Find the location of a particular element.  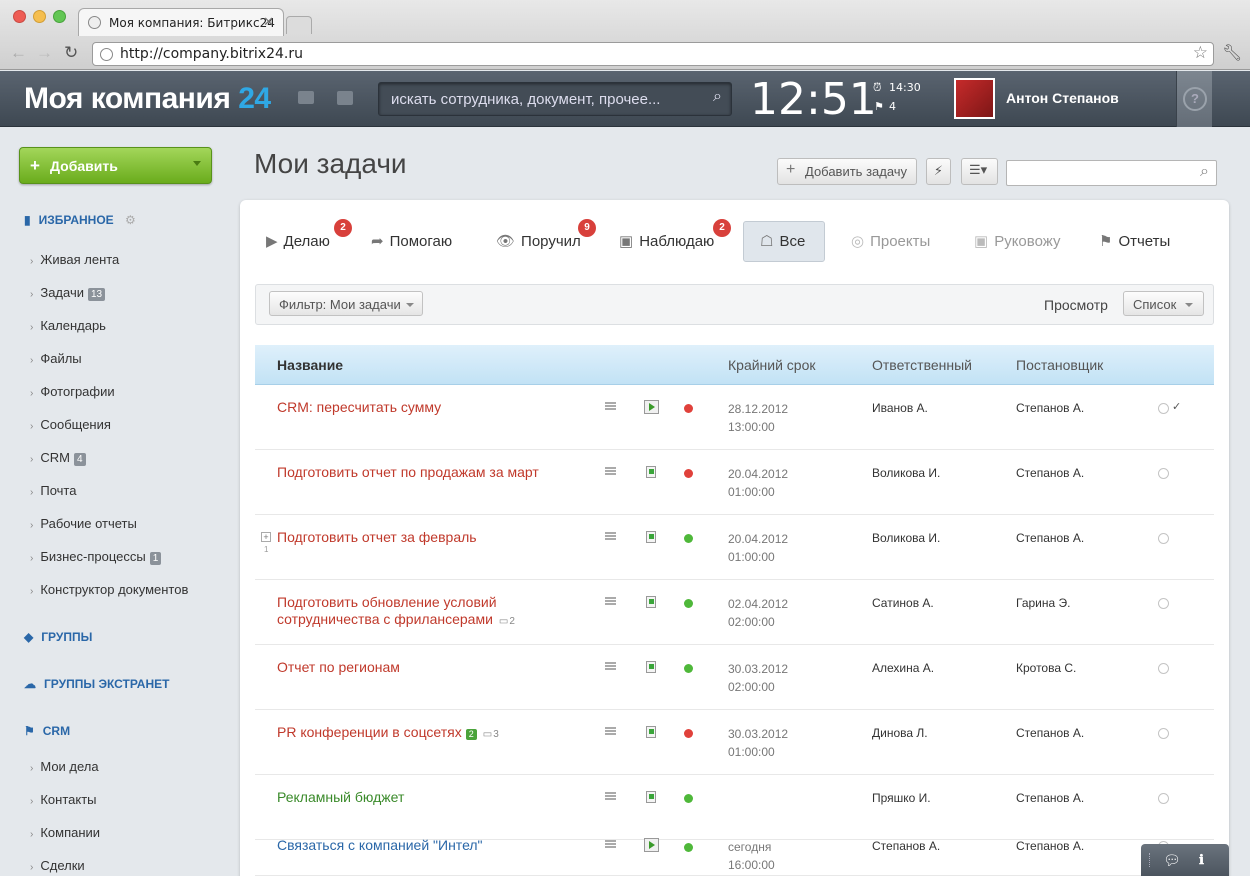

responsible: Иванов А. is located at coordinates (900, 408).